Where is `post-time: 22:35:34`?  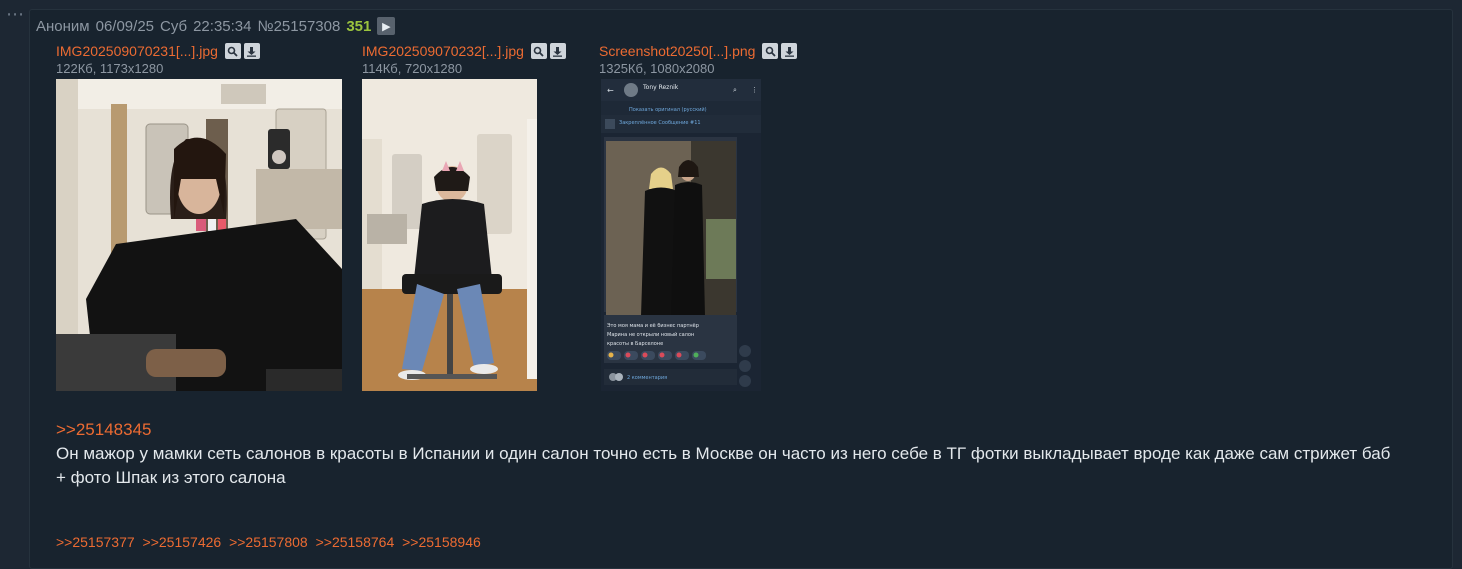 post-time: 22:35:34 is located at coordinates (222, 26).